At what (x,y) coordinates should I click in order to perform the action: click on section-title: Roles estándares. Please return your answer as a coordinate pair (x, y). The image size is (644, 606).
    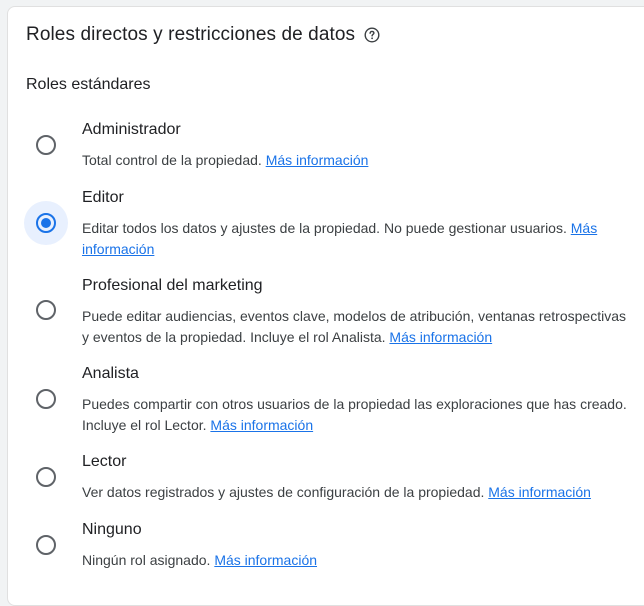
    Looking at the image, I should click on (88, 84).